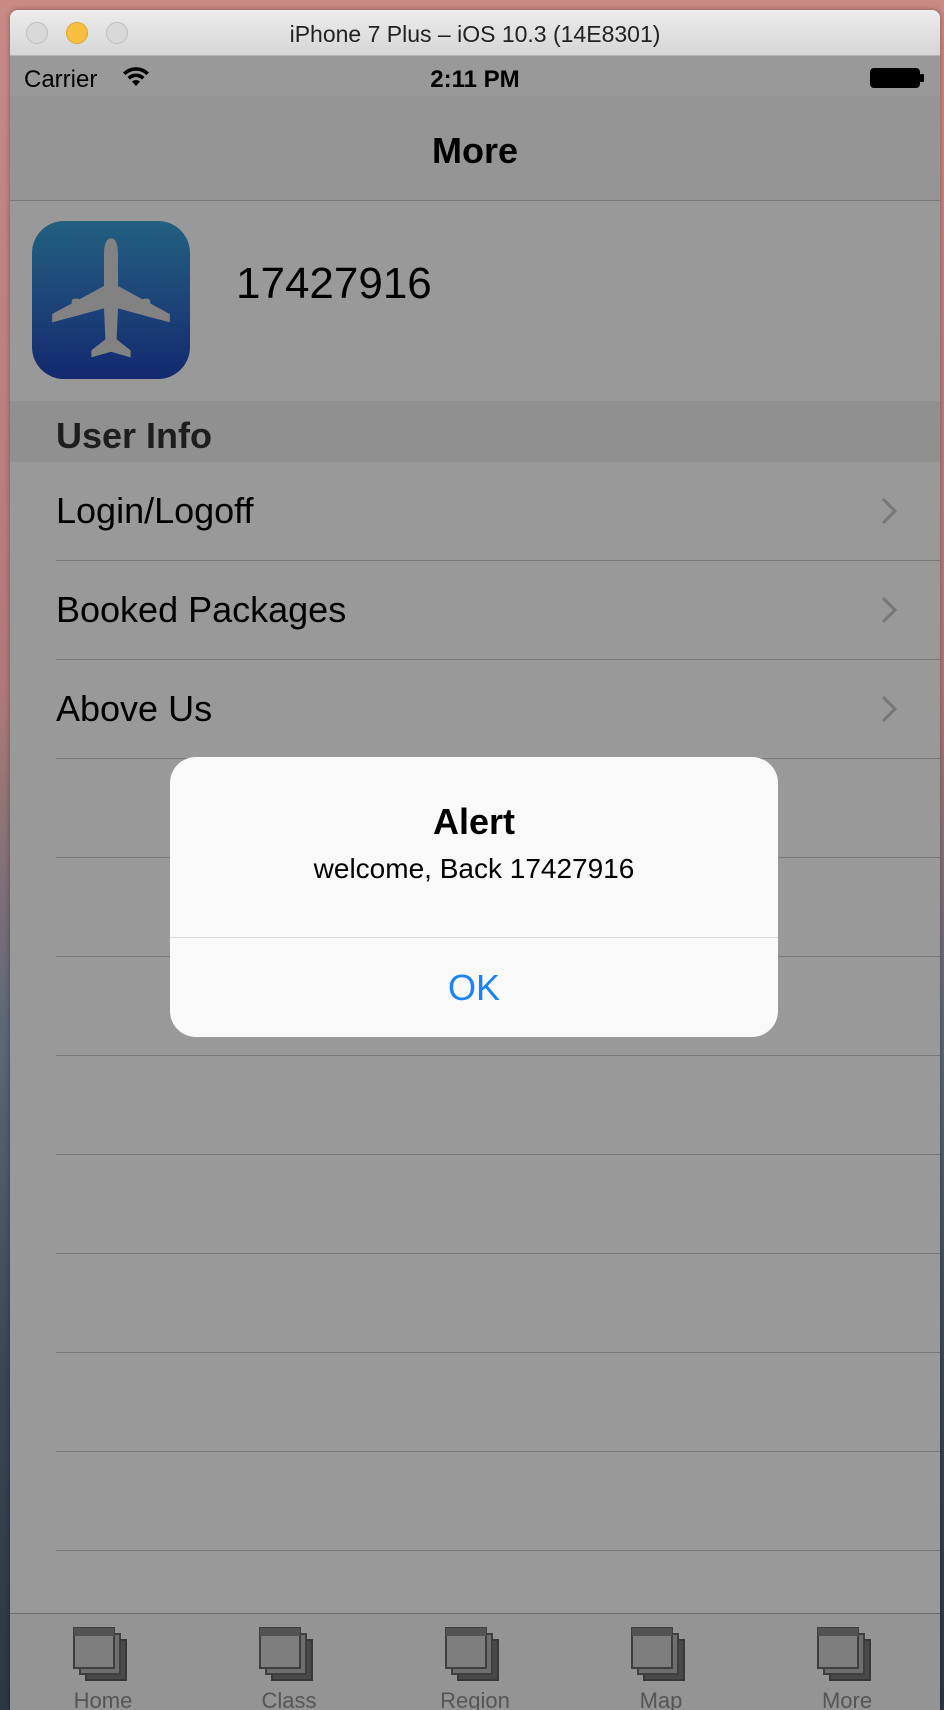 The image size is (944, 1710). I want to click on alert-message: welcome, Back 17427916, so click(474, 868).